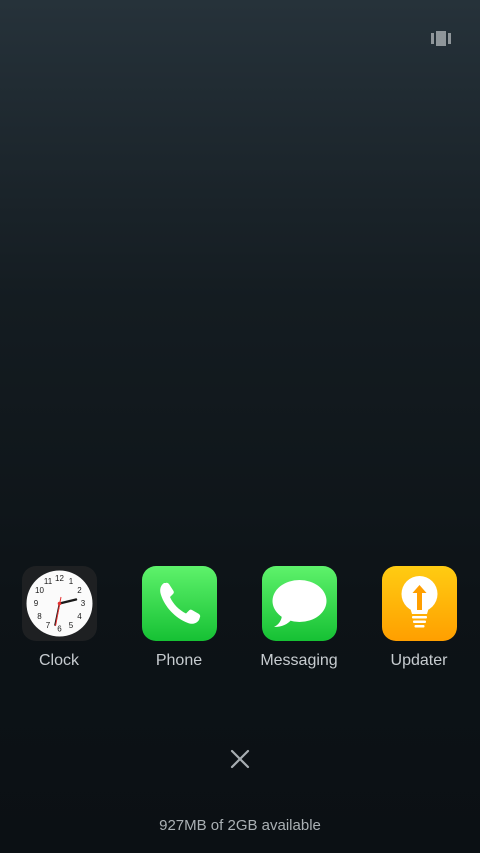 This screenshot has height=853, width=480. What do you see at coordinates (419, 603) in the screenshot?
I see `lightbulb-arrow-icon` at bounding box center [419, 603].